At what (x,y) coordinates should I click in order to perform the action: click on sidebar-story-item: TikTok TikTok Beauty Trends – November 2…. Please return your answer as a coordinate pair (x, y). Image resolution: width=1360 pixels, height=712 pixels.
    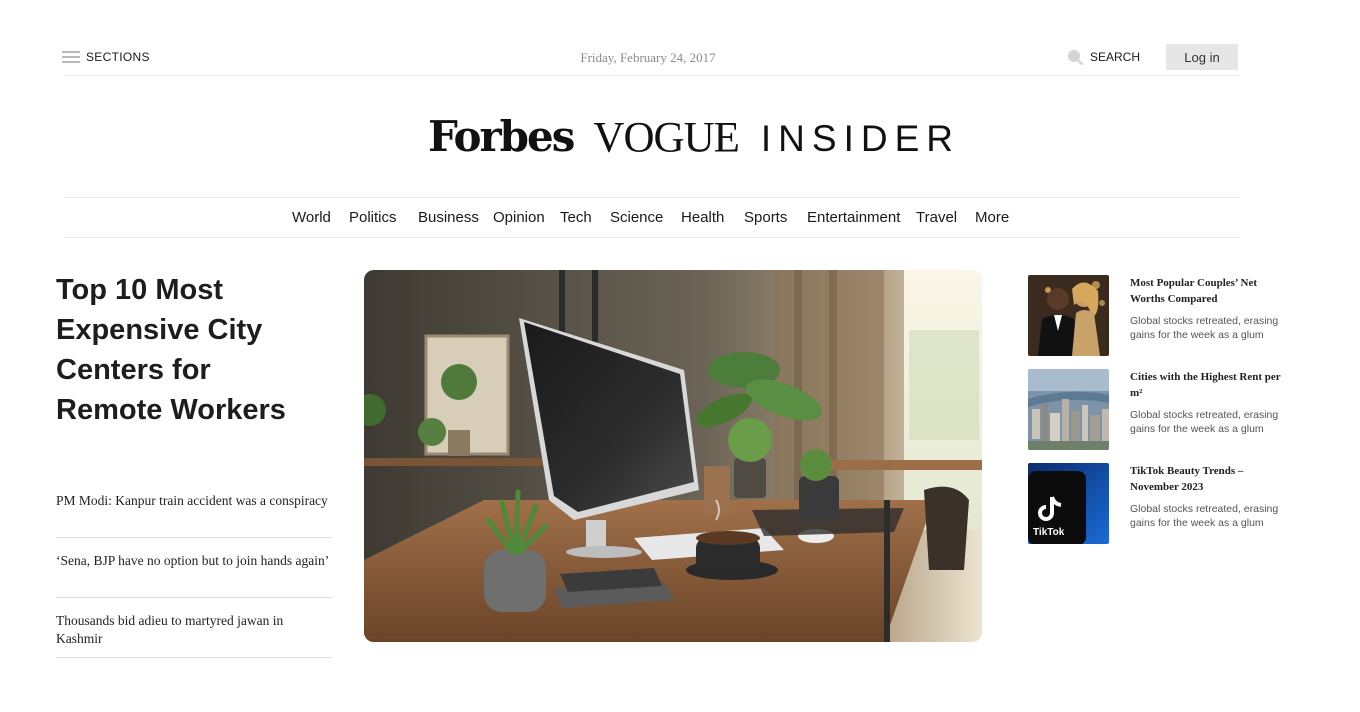
    Looking at the image, I should click on (1158, 504).